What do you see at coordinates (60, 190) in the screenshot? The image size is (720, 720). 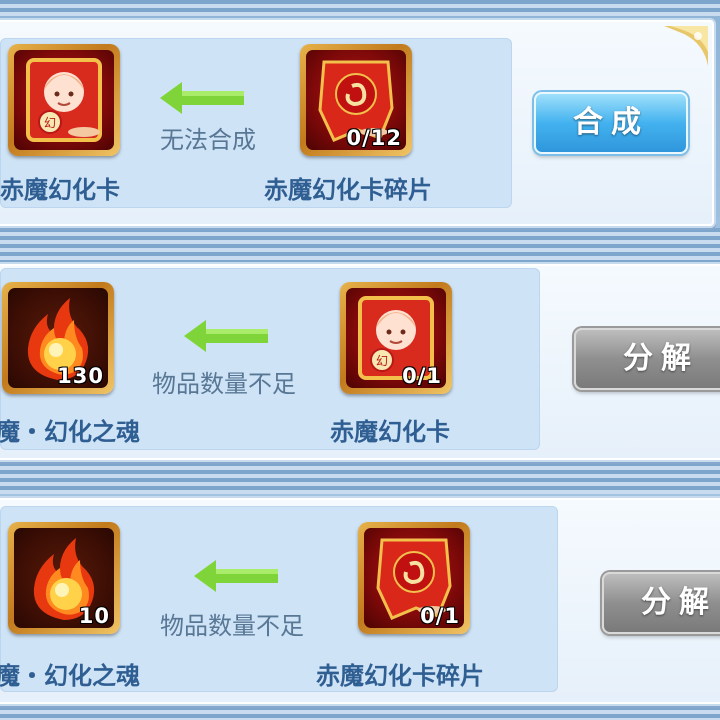 I see `left-item-name: 赤魔幻化卡` at bounding box center [60, 190].